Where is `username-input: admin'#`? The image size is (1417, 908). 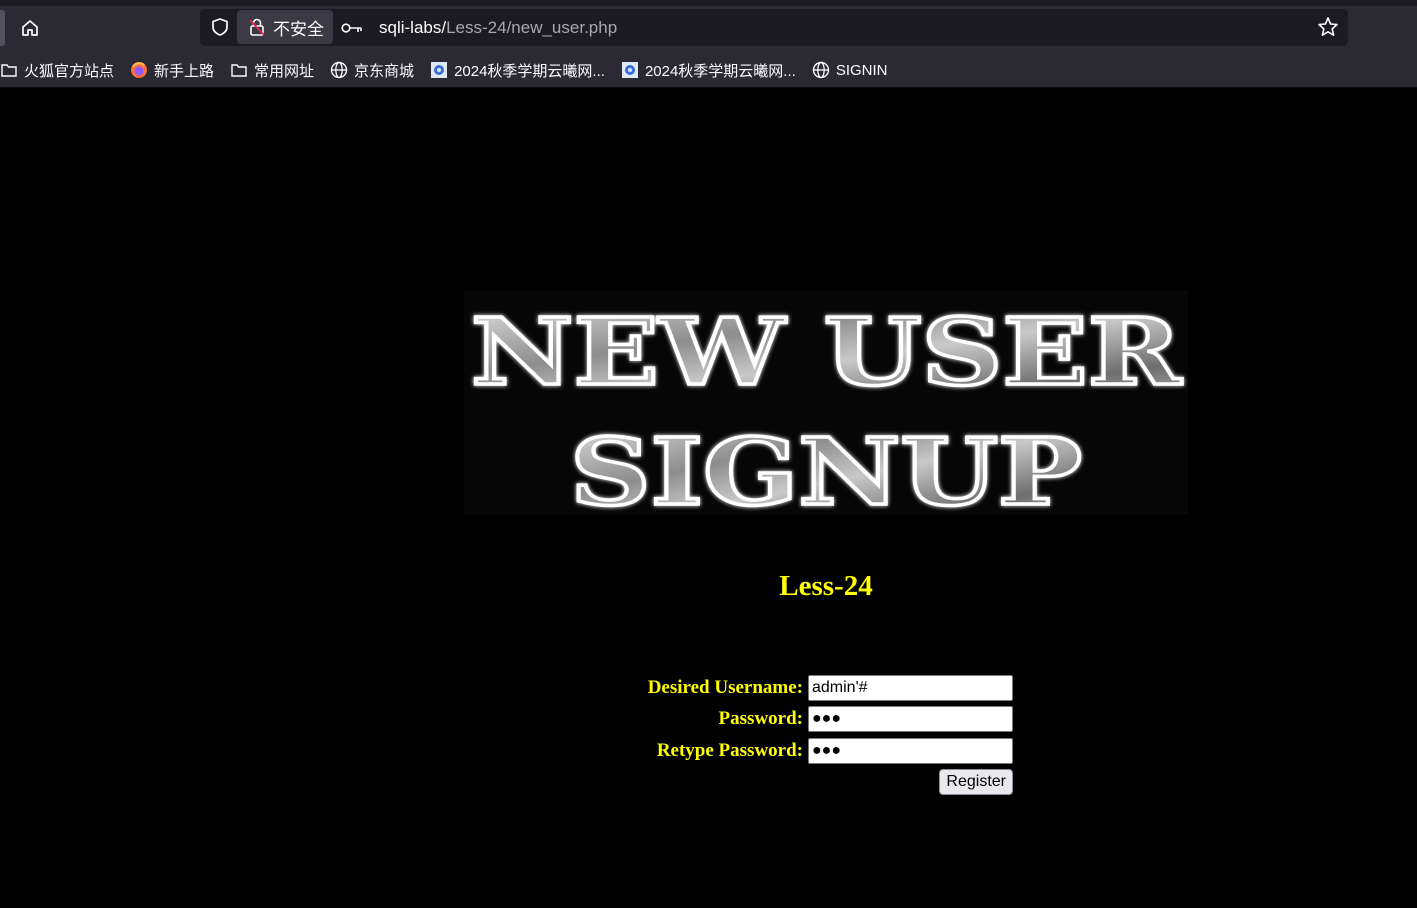
username-input: admin'# is located at coordinates (910, 687).